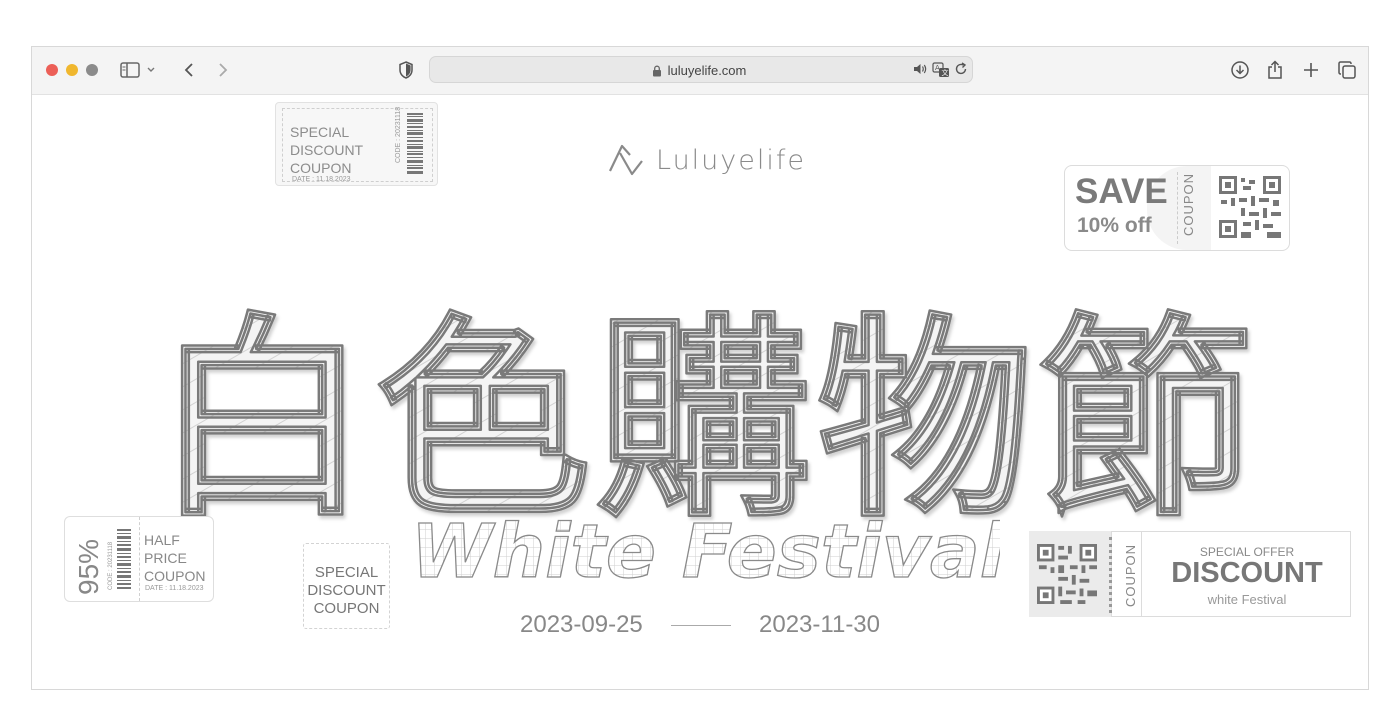  I want to click on share-icon, so click(1275, 70).